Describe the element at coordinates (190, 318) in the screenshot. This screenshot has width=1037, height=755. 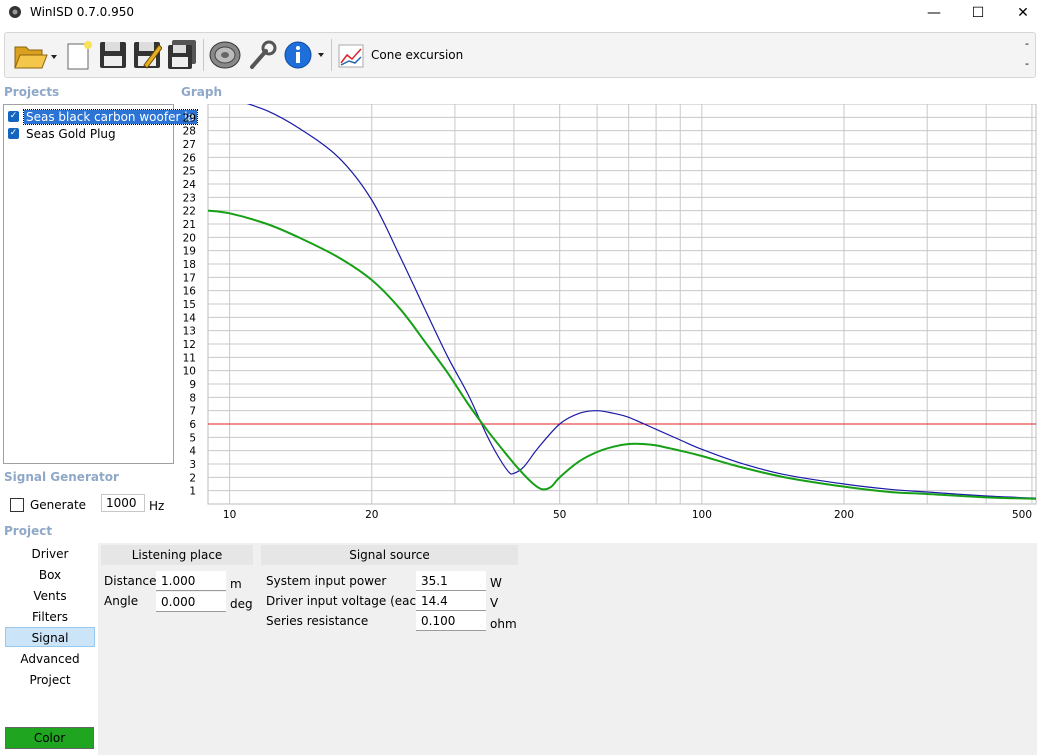
I see `y-tick-label: 14` at that location.